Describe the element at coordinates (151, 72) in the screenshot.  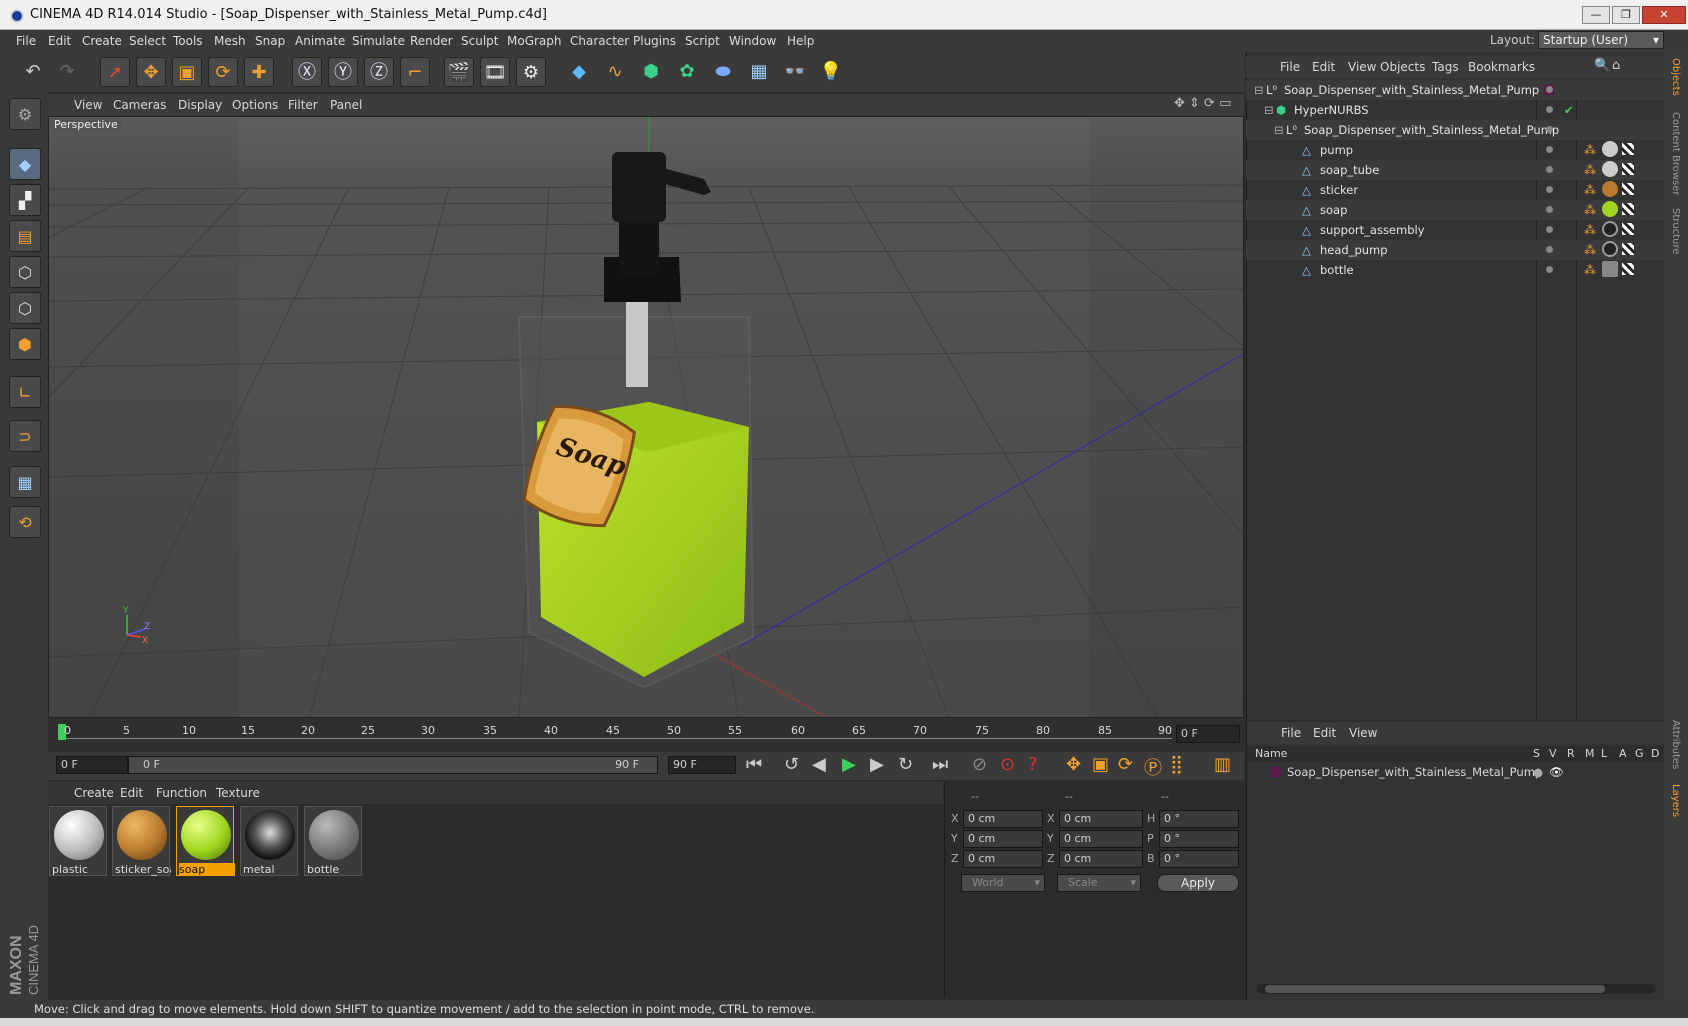
I see `move-tool-icon: ✥` at that location.